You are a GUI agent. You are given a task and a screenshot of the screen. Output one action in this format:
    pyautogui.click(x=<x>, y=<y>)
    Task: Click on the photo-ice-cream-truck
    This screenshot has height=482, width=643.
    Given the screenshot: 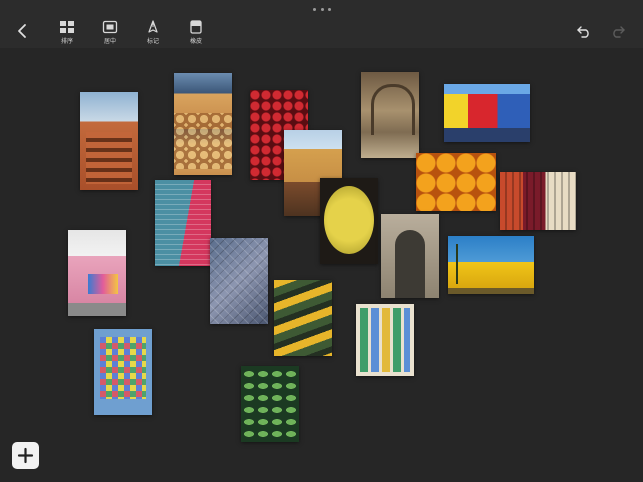 What is the action you would take?
    pyautogui.click(x=97, y=273)
    